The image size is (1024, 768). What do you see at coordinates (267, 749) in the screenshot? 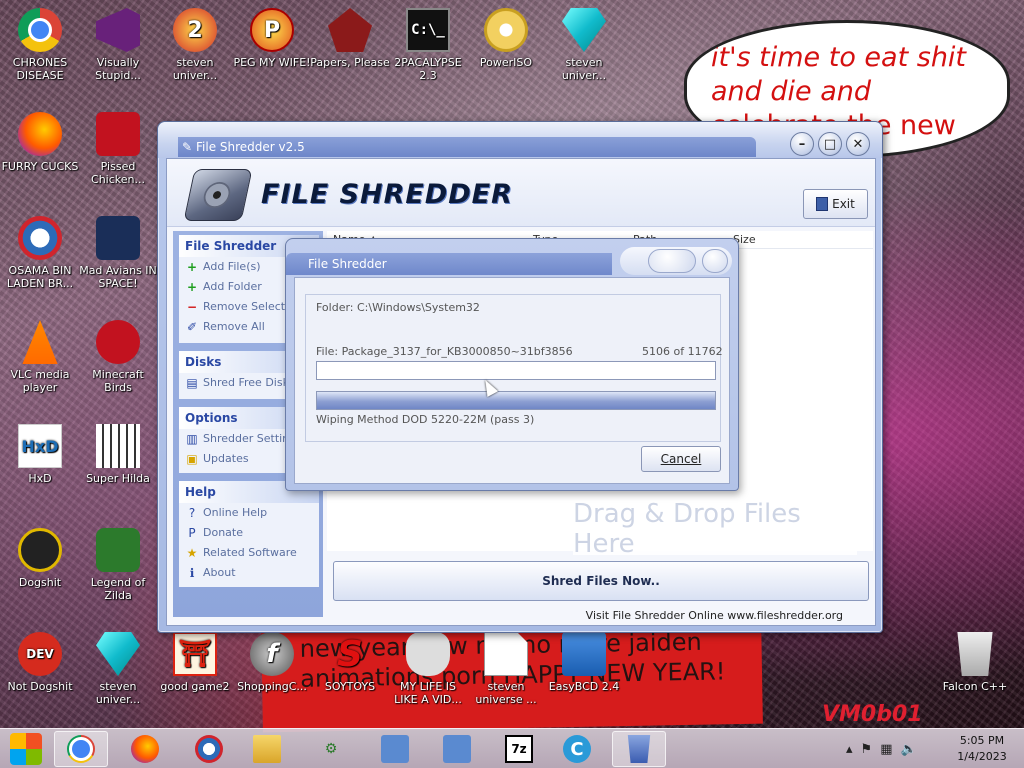
I see `taskbar-explorer` at bounding box center [267, 749].